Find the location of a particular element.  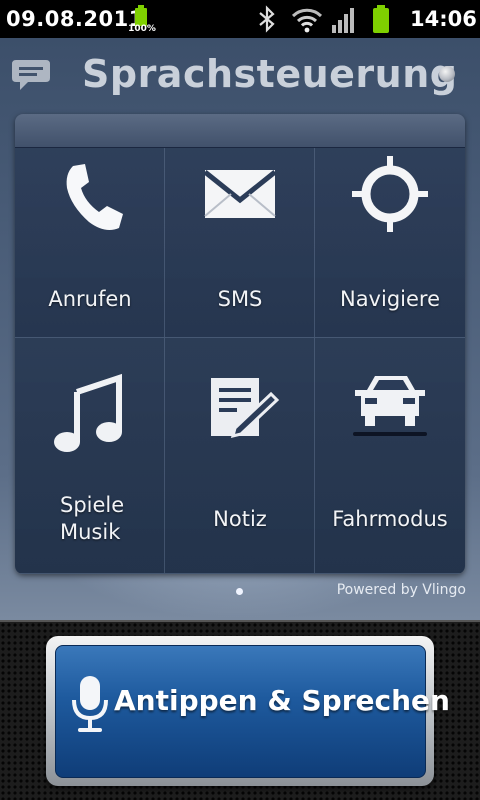

crosshair-icon is located at coordinates (390, 194).